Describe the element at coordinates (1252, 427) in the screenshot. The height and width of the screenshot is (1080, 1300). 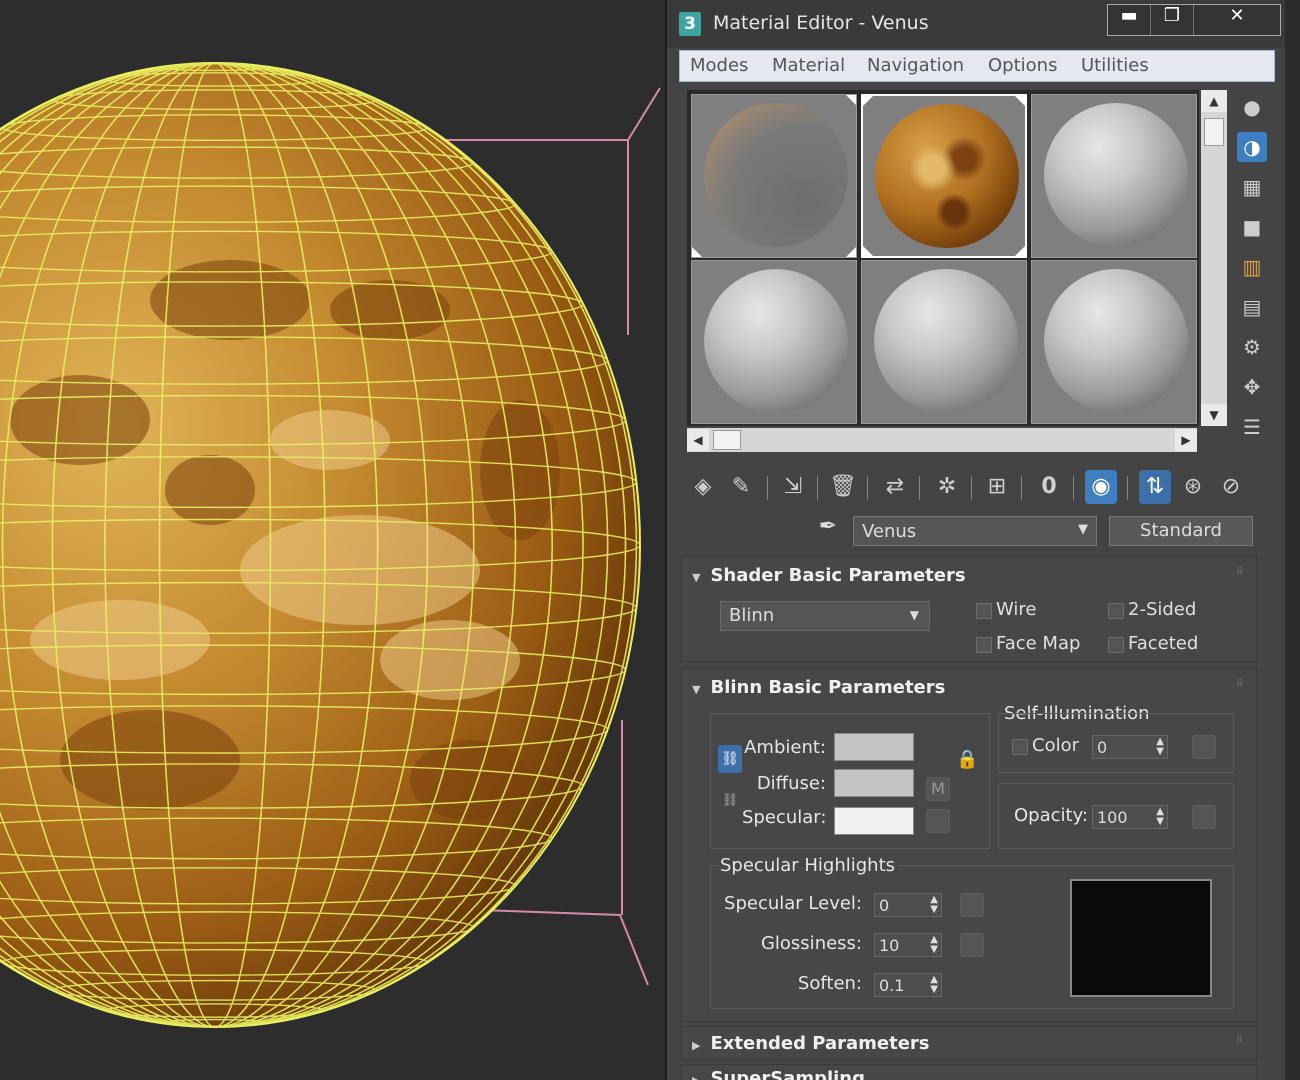
I see `options-list-icon: ☰` at that location.